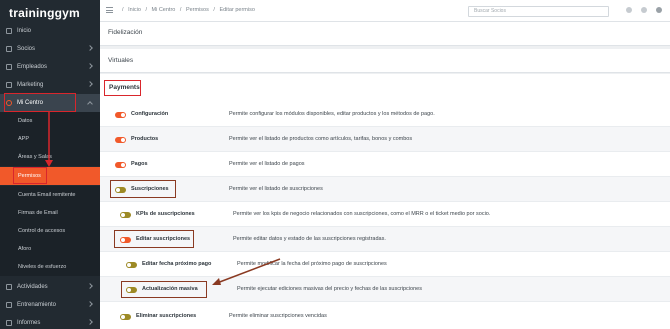  What do you see at coordinates (109, 10) in the screenshot?
I see `menu-icon` at bounding box center [109, 10].